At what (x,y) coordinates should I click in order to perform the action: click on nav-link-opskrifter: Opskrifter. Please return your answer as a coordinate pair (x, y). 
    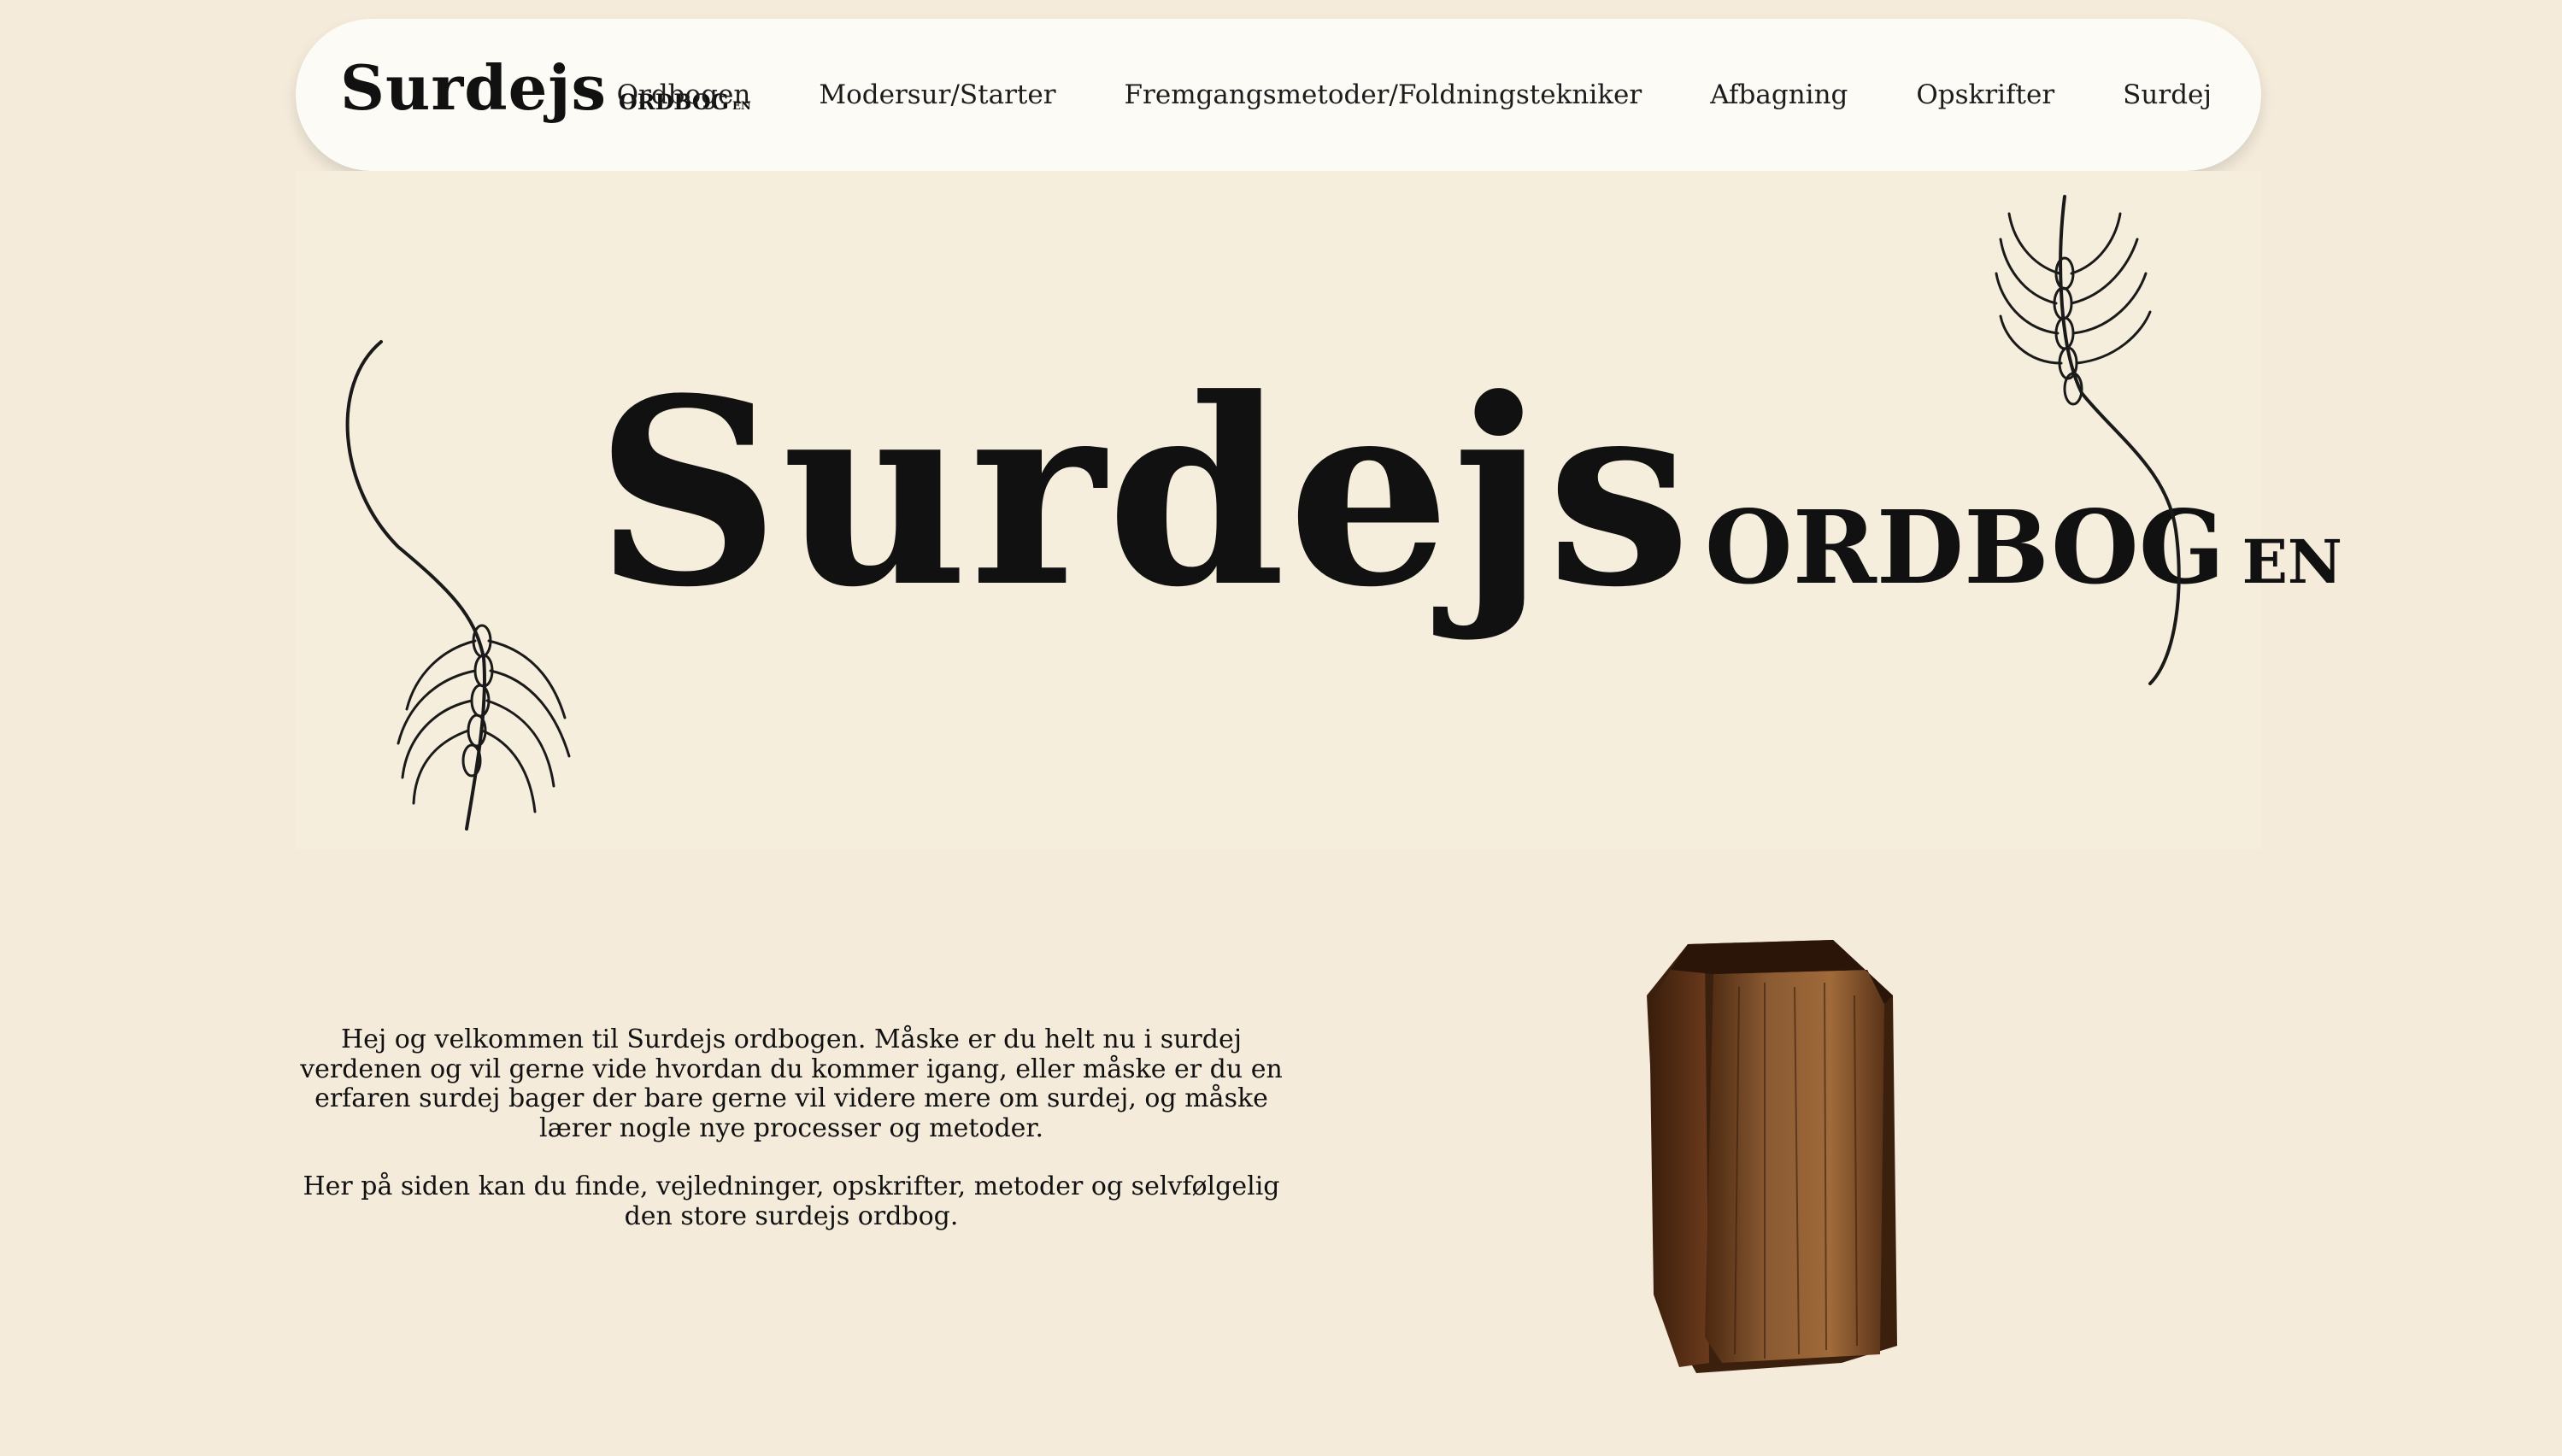
    Looking at the image, I should click on (1985, 95).